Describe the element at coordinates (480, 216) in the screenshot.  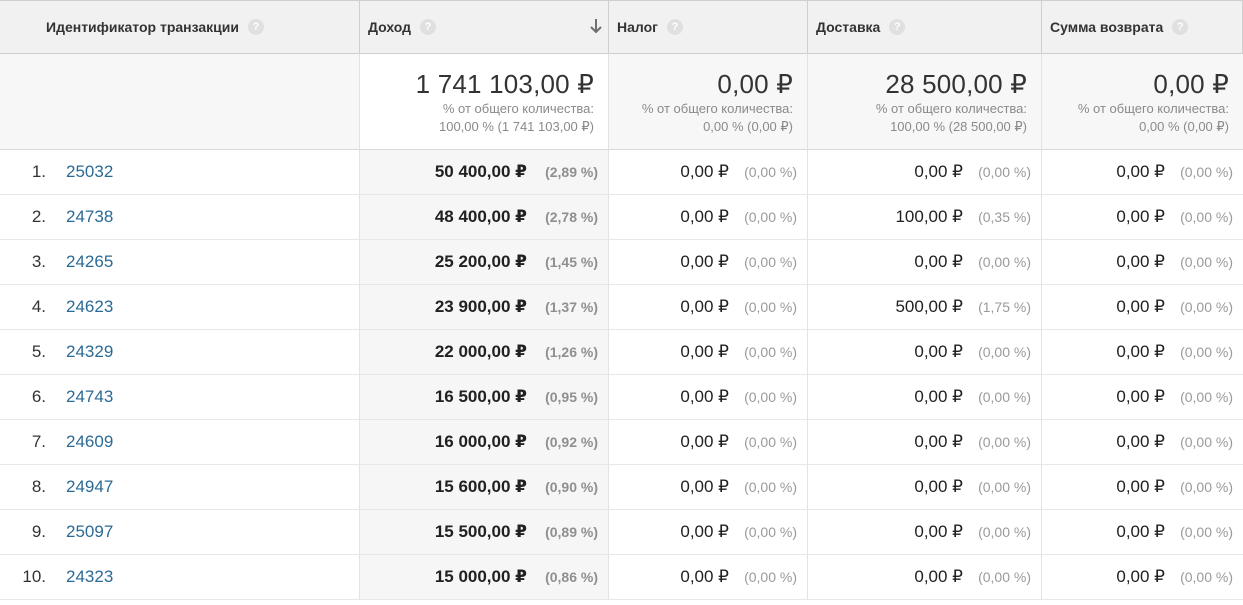
I see `revenue-value: 48 400,00 ₽` at that location.